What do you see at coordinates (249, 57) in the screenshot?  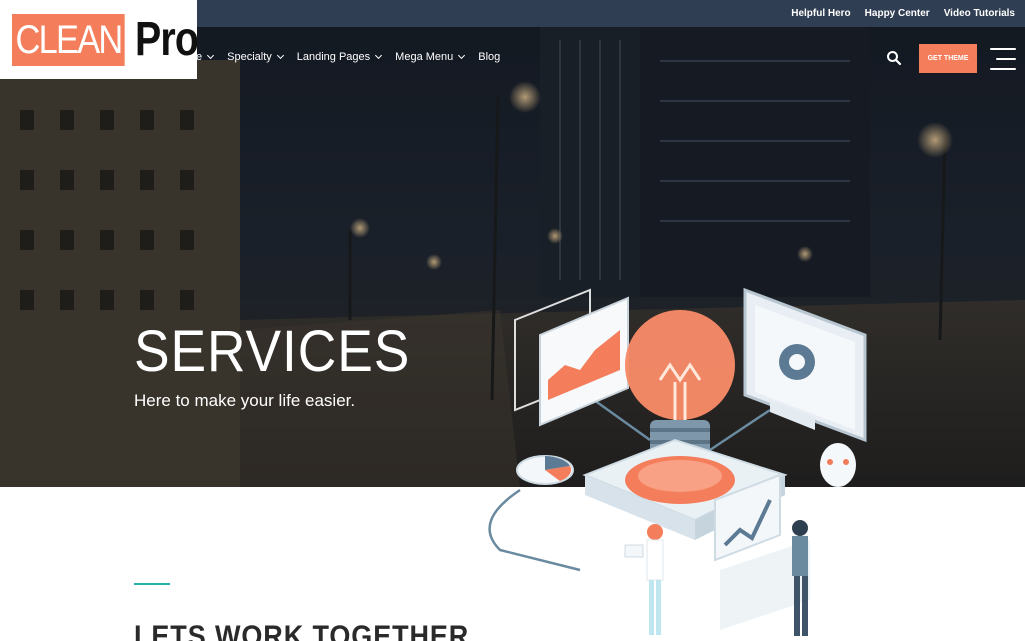 I see `nav-item-label: Specialty` at bounding box center [249, 57].